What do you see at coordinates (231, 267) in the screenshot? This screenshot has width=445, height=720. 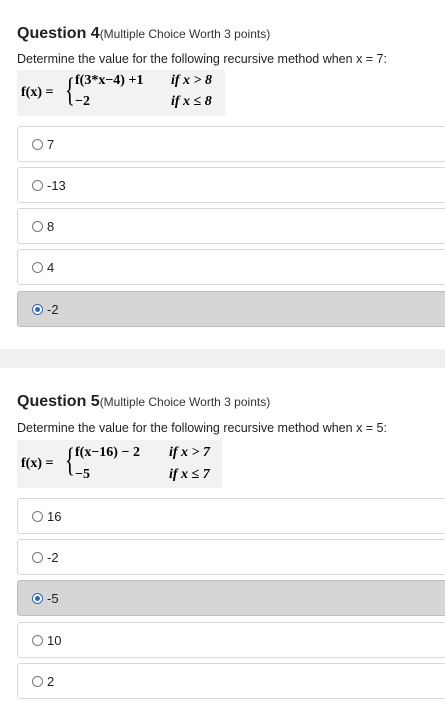 I see `question-4-option-4: 4` at bounding box center [231, 267].